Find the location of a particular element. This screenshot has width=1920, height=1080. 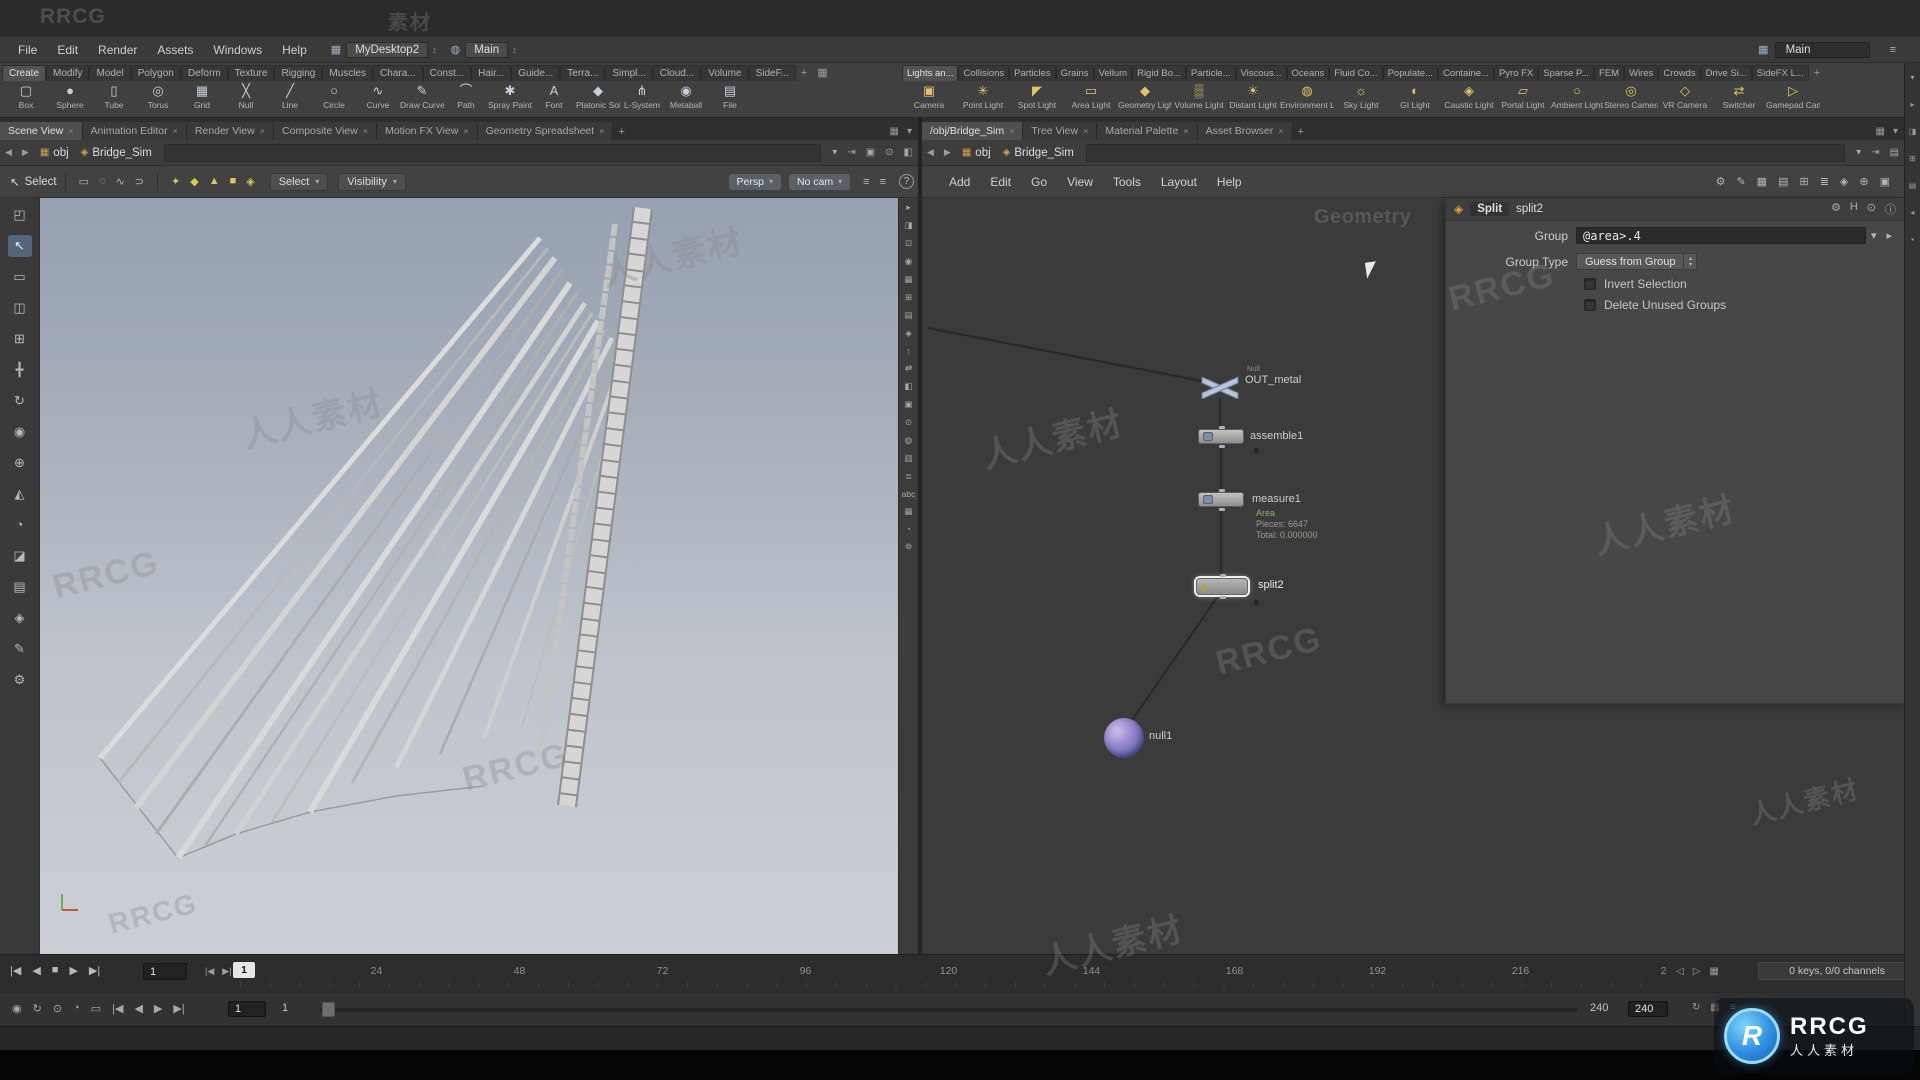

network-menu-item: Tools is located at coordinates (1127, 182).